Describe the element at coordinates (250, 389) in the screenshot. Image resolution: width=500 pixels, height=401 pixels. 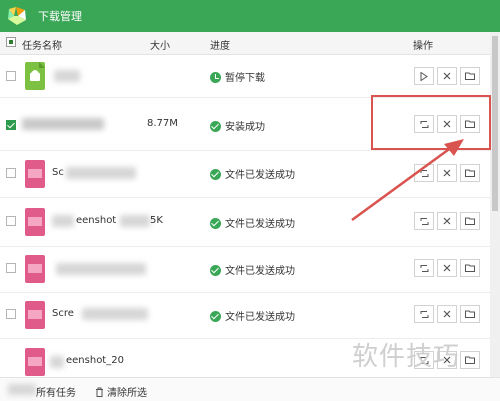
I see `footer-bar: 所有任务 清除所选` at that location.